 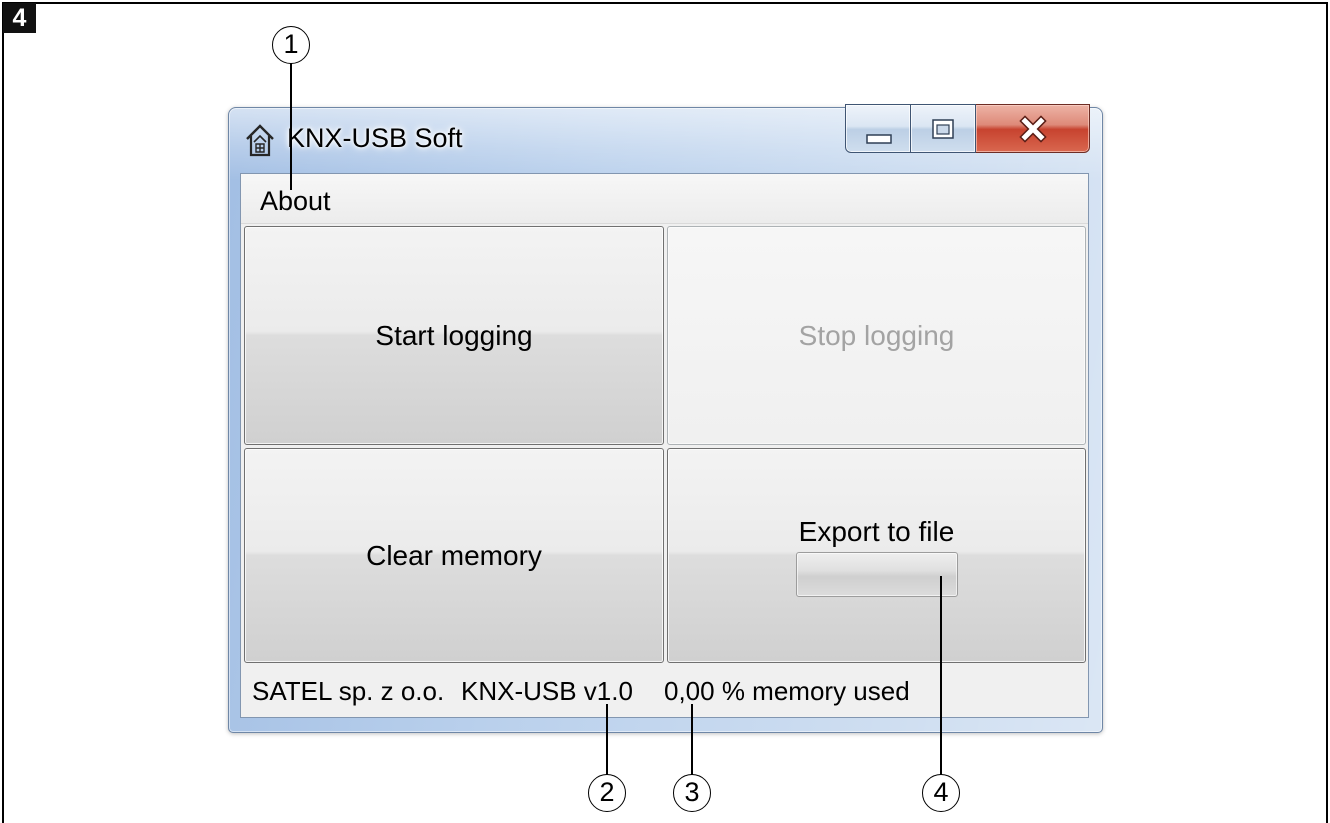 I want to click on house-icon, so click(x=260, y=140).